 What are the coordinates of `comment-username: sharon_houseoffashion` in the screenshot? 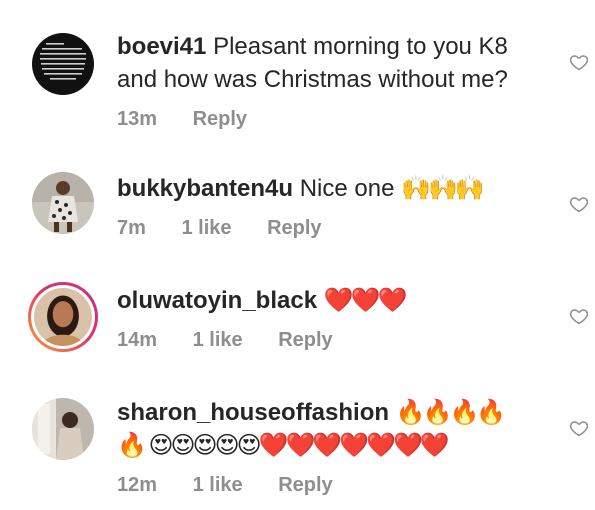 It's located at (253, 412).